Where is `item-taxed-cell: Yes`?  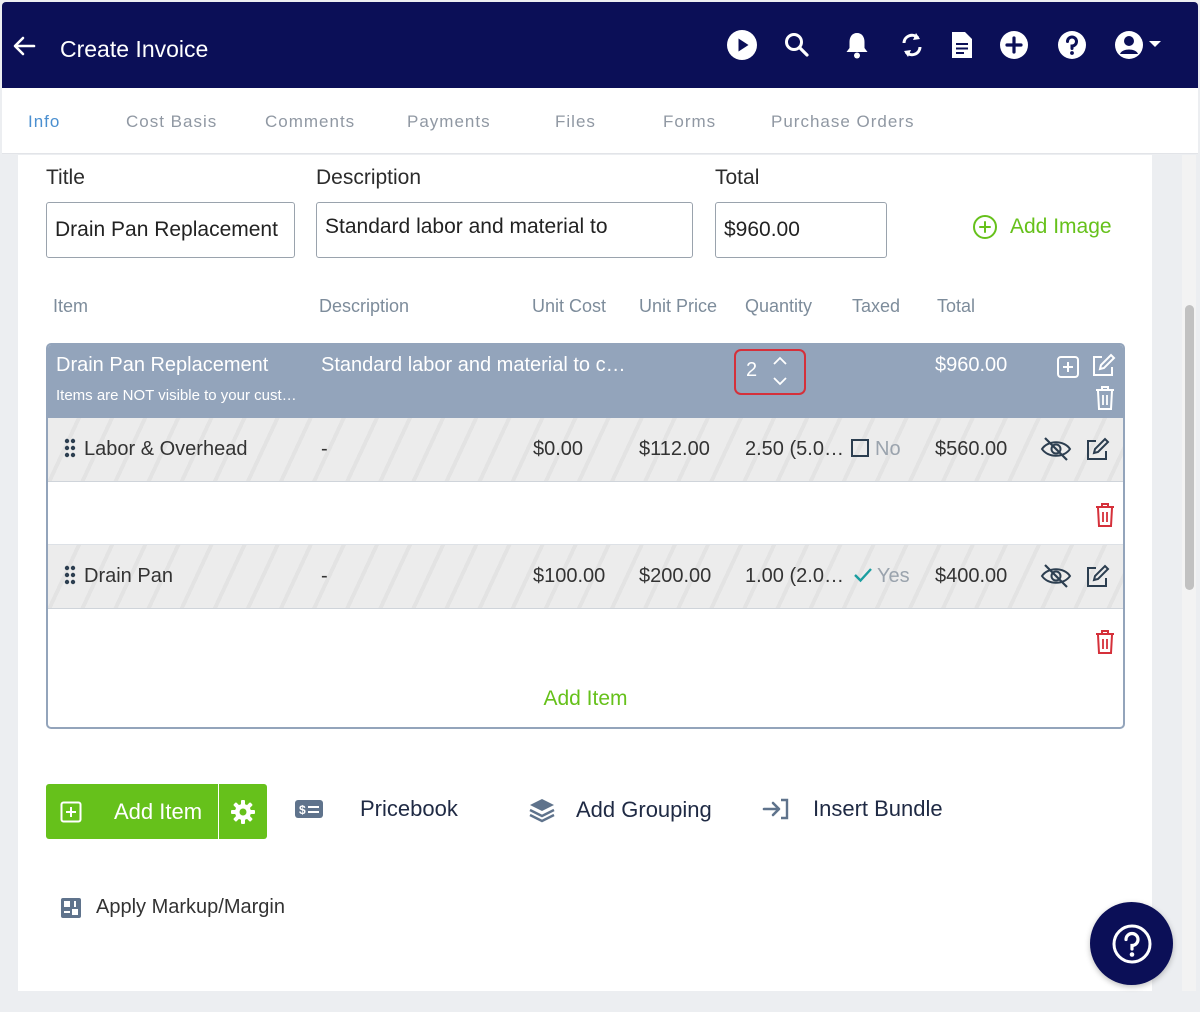
item-taxed-cell: Yes is located at coordinates (881, 576).